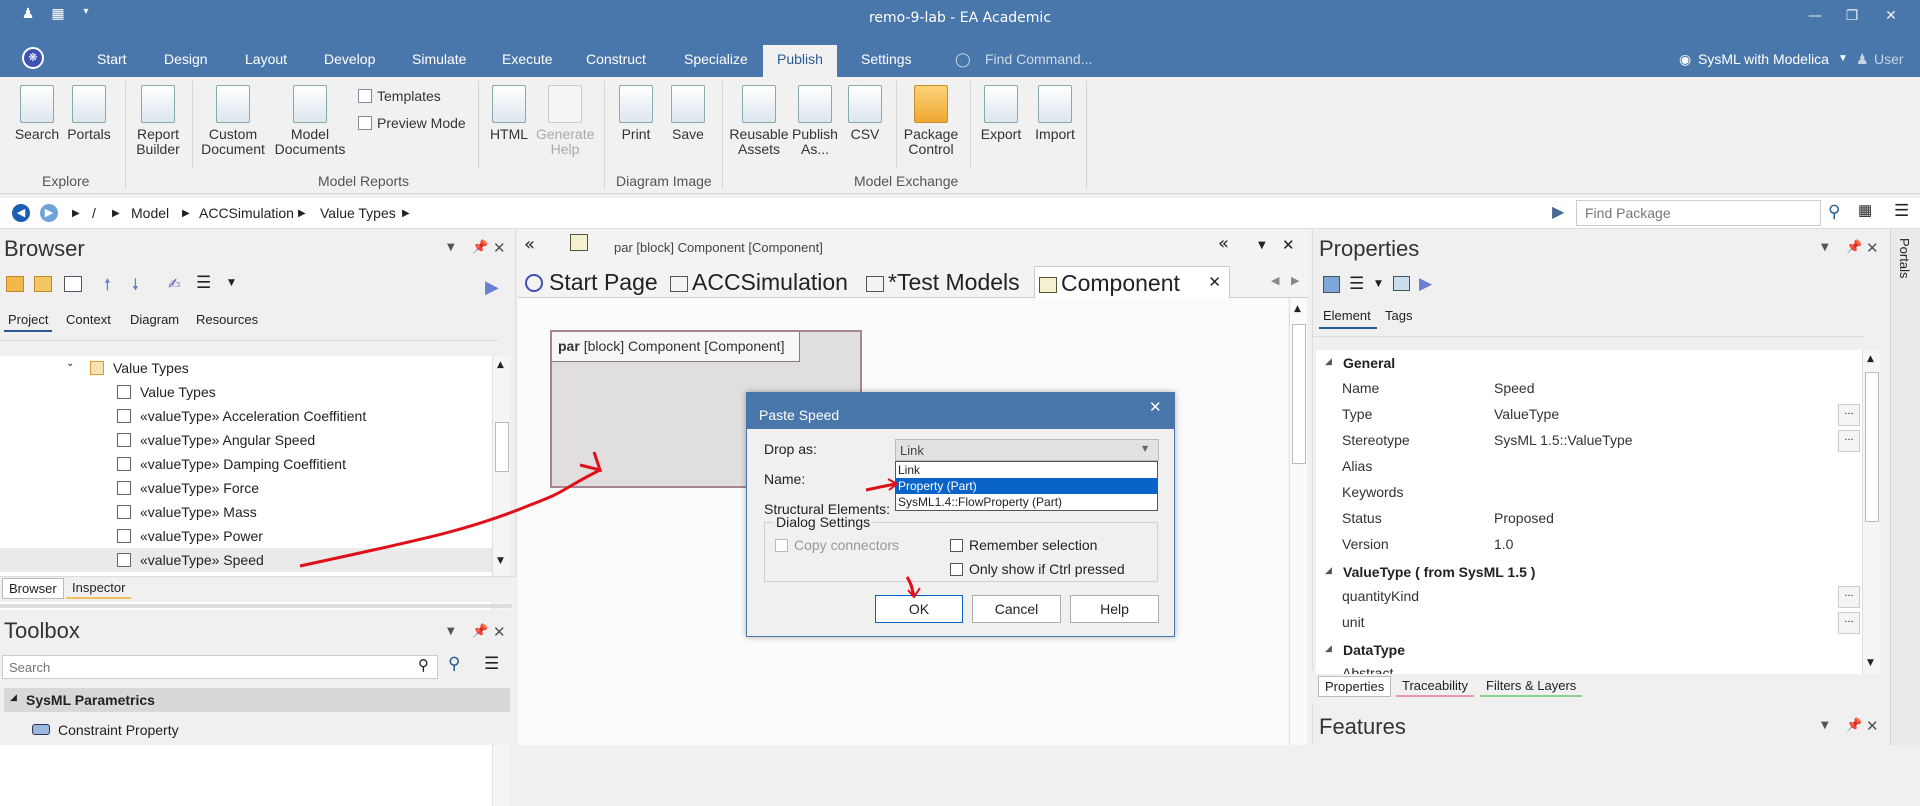 The width and height of the screenshot is (1920, 806). I want to click on annotation-overlay, so click(610, 525).